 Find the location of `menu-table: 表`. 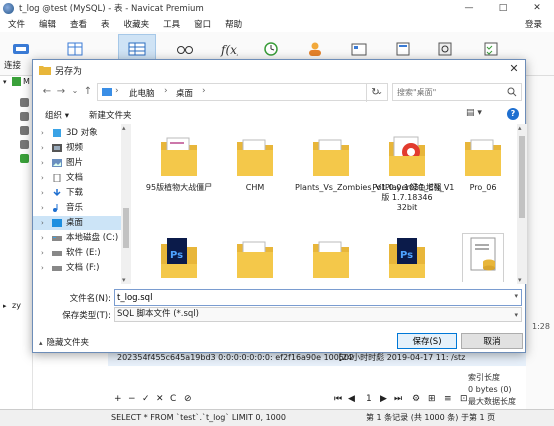

menu-table: 表 is located at coordinates (105, 24).